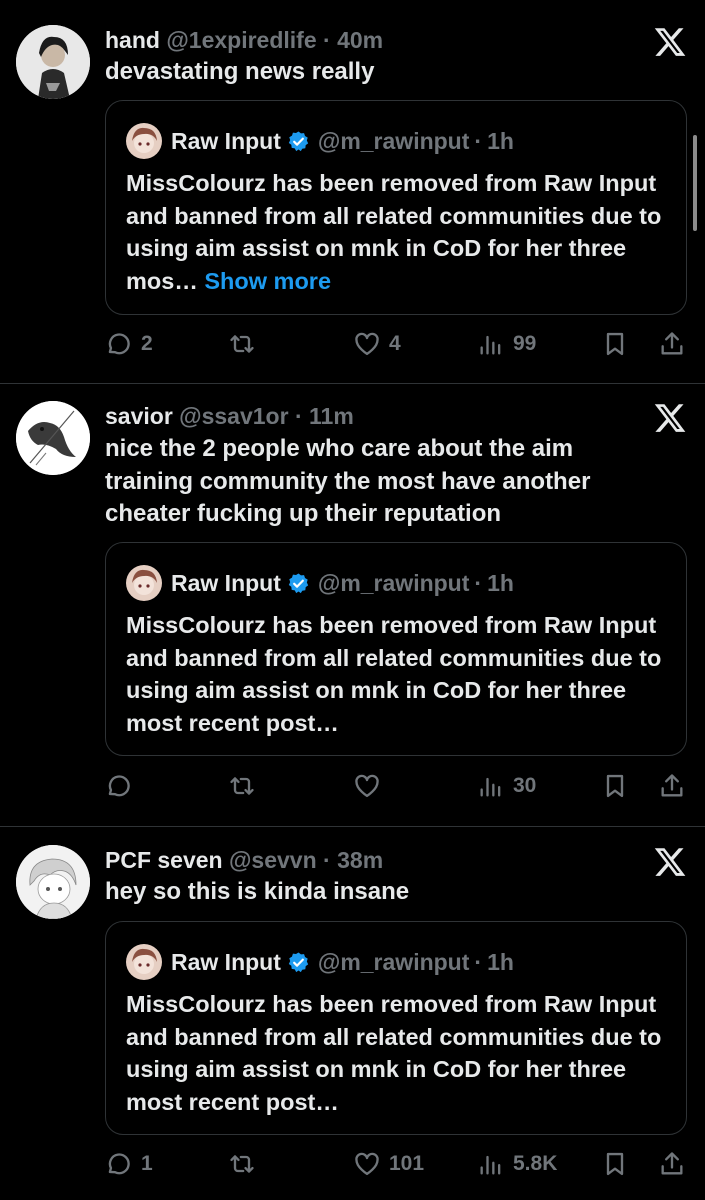  I want to click on tweet-header: PCF seven @sevvn · 38m, so click(244, 860).